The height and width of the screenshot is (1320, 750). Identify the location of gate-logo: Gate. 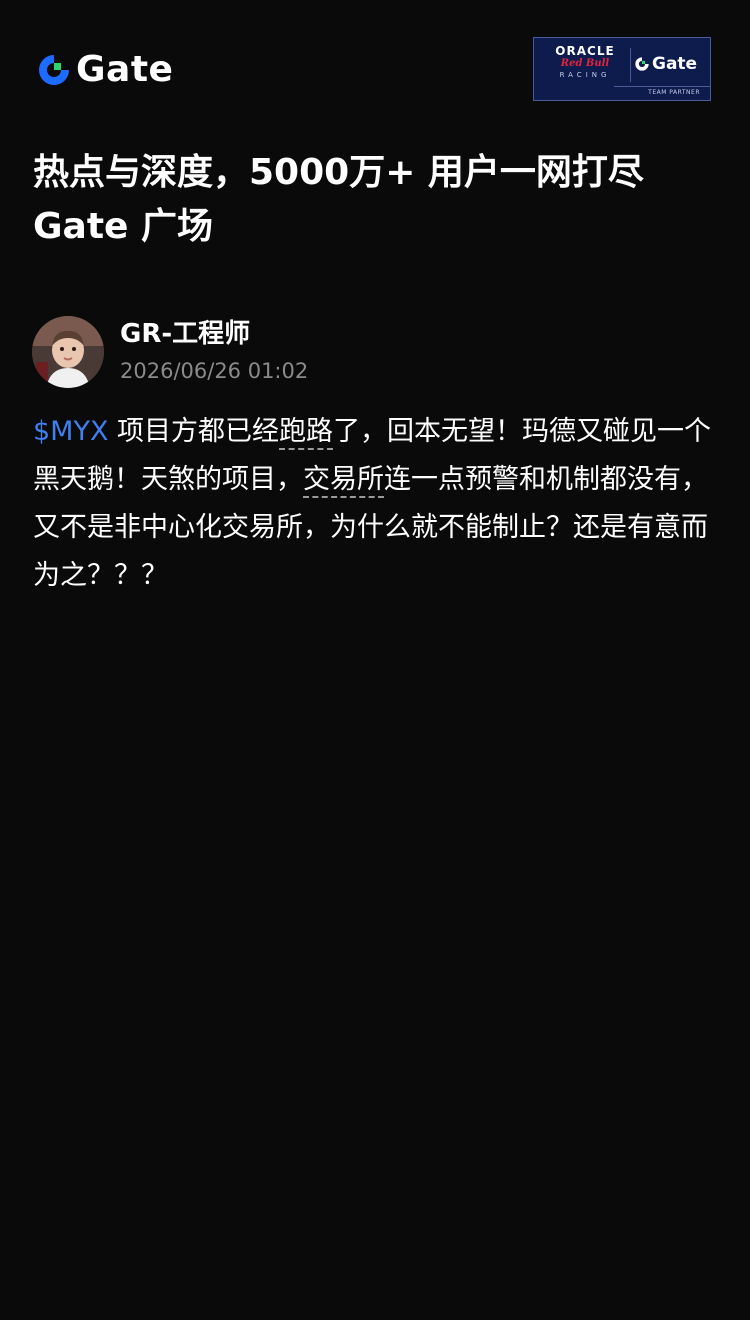
(104, 70).